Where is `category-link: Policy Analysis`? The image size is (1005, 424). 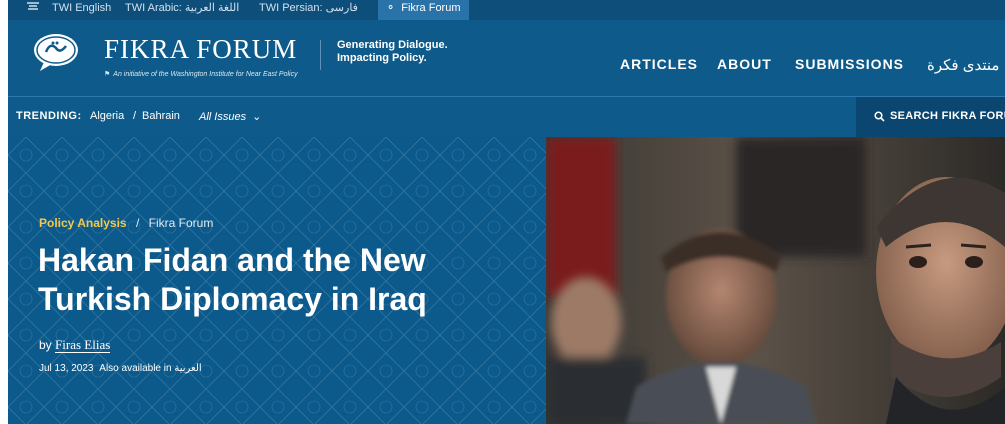
category-link: Policy Analysis is located at coordinates (83, 223).